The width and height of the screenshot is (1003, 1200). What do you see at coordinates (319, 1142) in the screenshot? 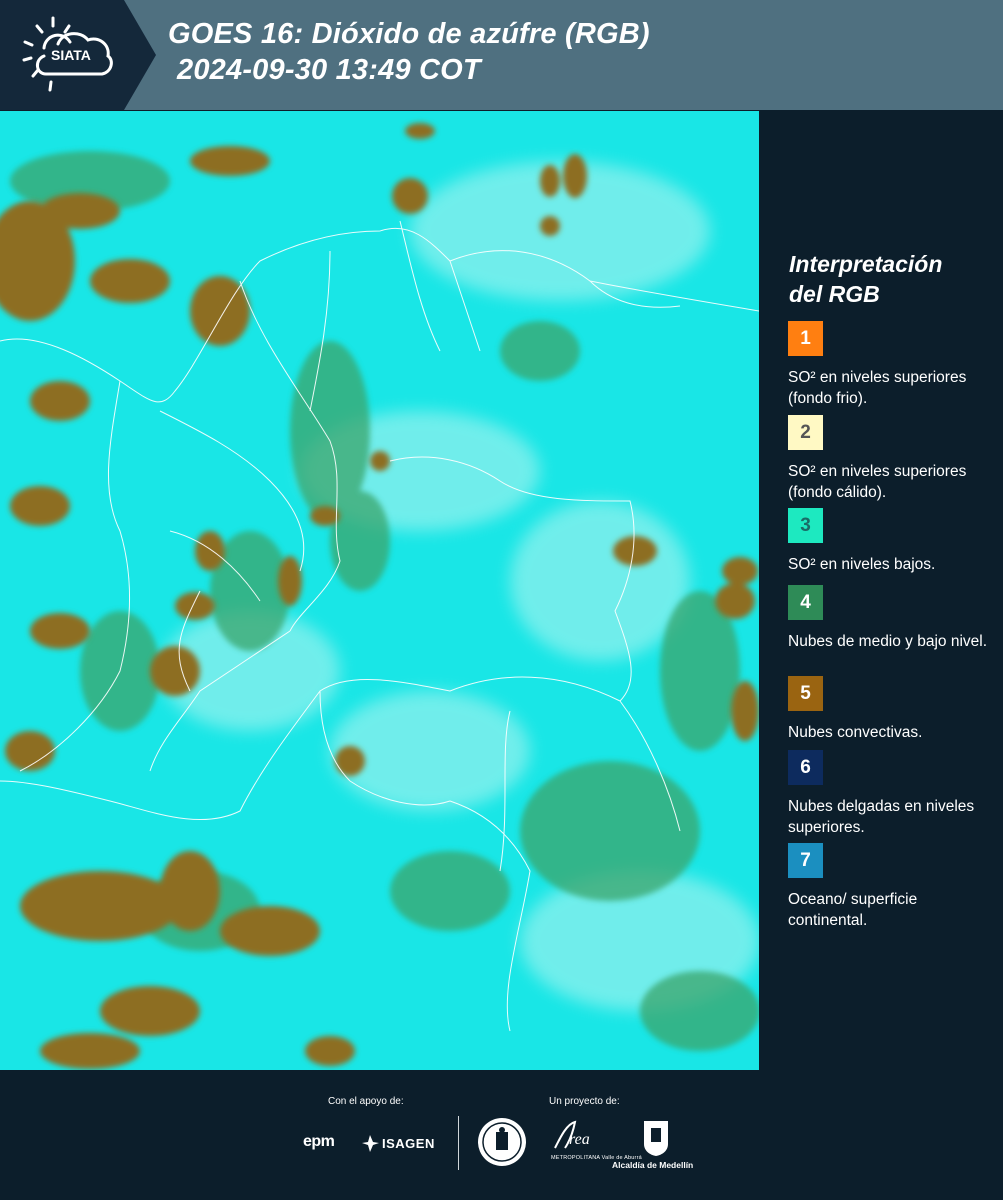
I see `epm-logo: epm` at bounding box center [319, 1142].